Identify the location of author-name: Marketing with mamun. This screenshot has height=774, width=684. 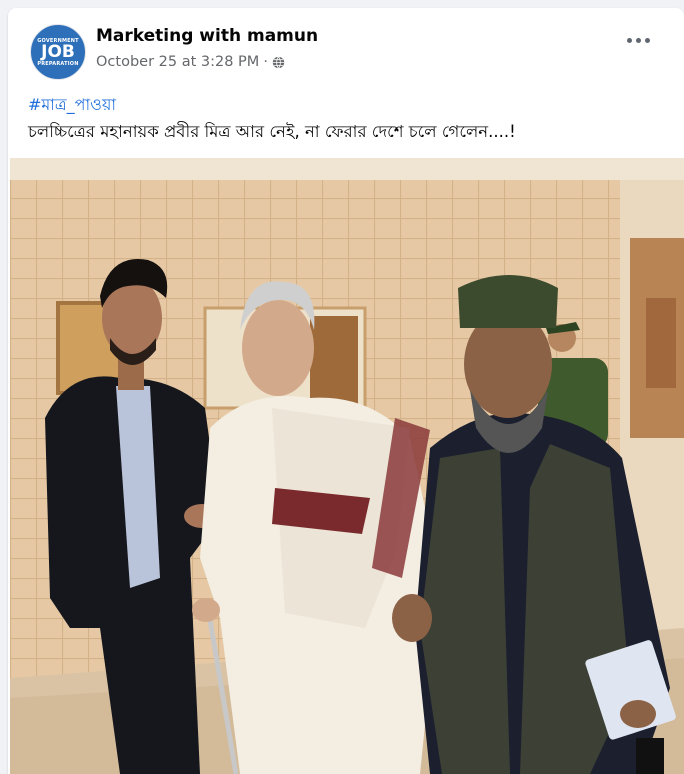
(207, 36).